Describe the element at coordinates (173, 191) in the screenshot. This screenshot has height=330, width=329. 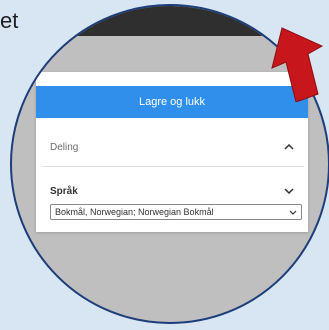
I see `language-section-header: Språk` at that location.